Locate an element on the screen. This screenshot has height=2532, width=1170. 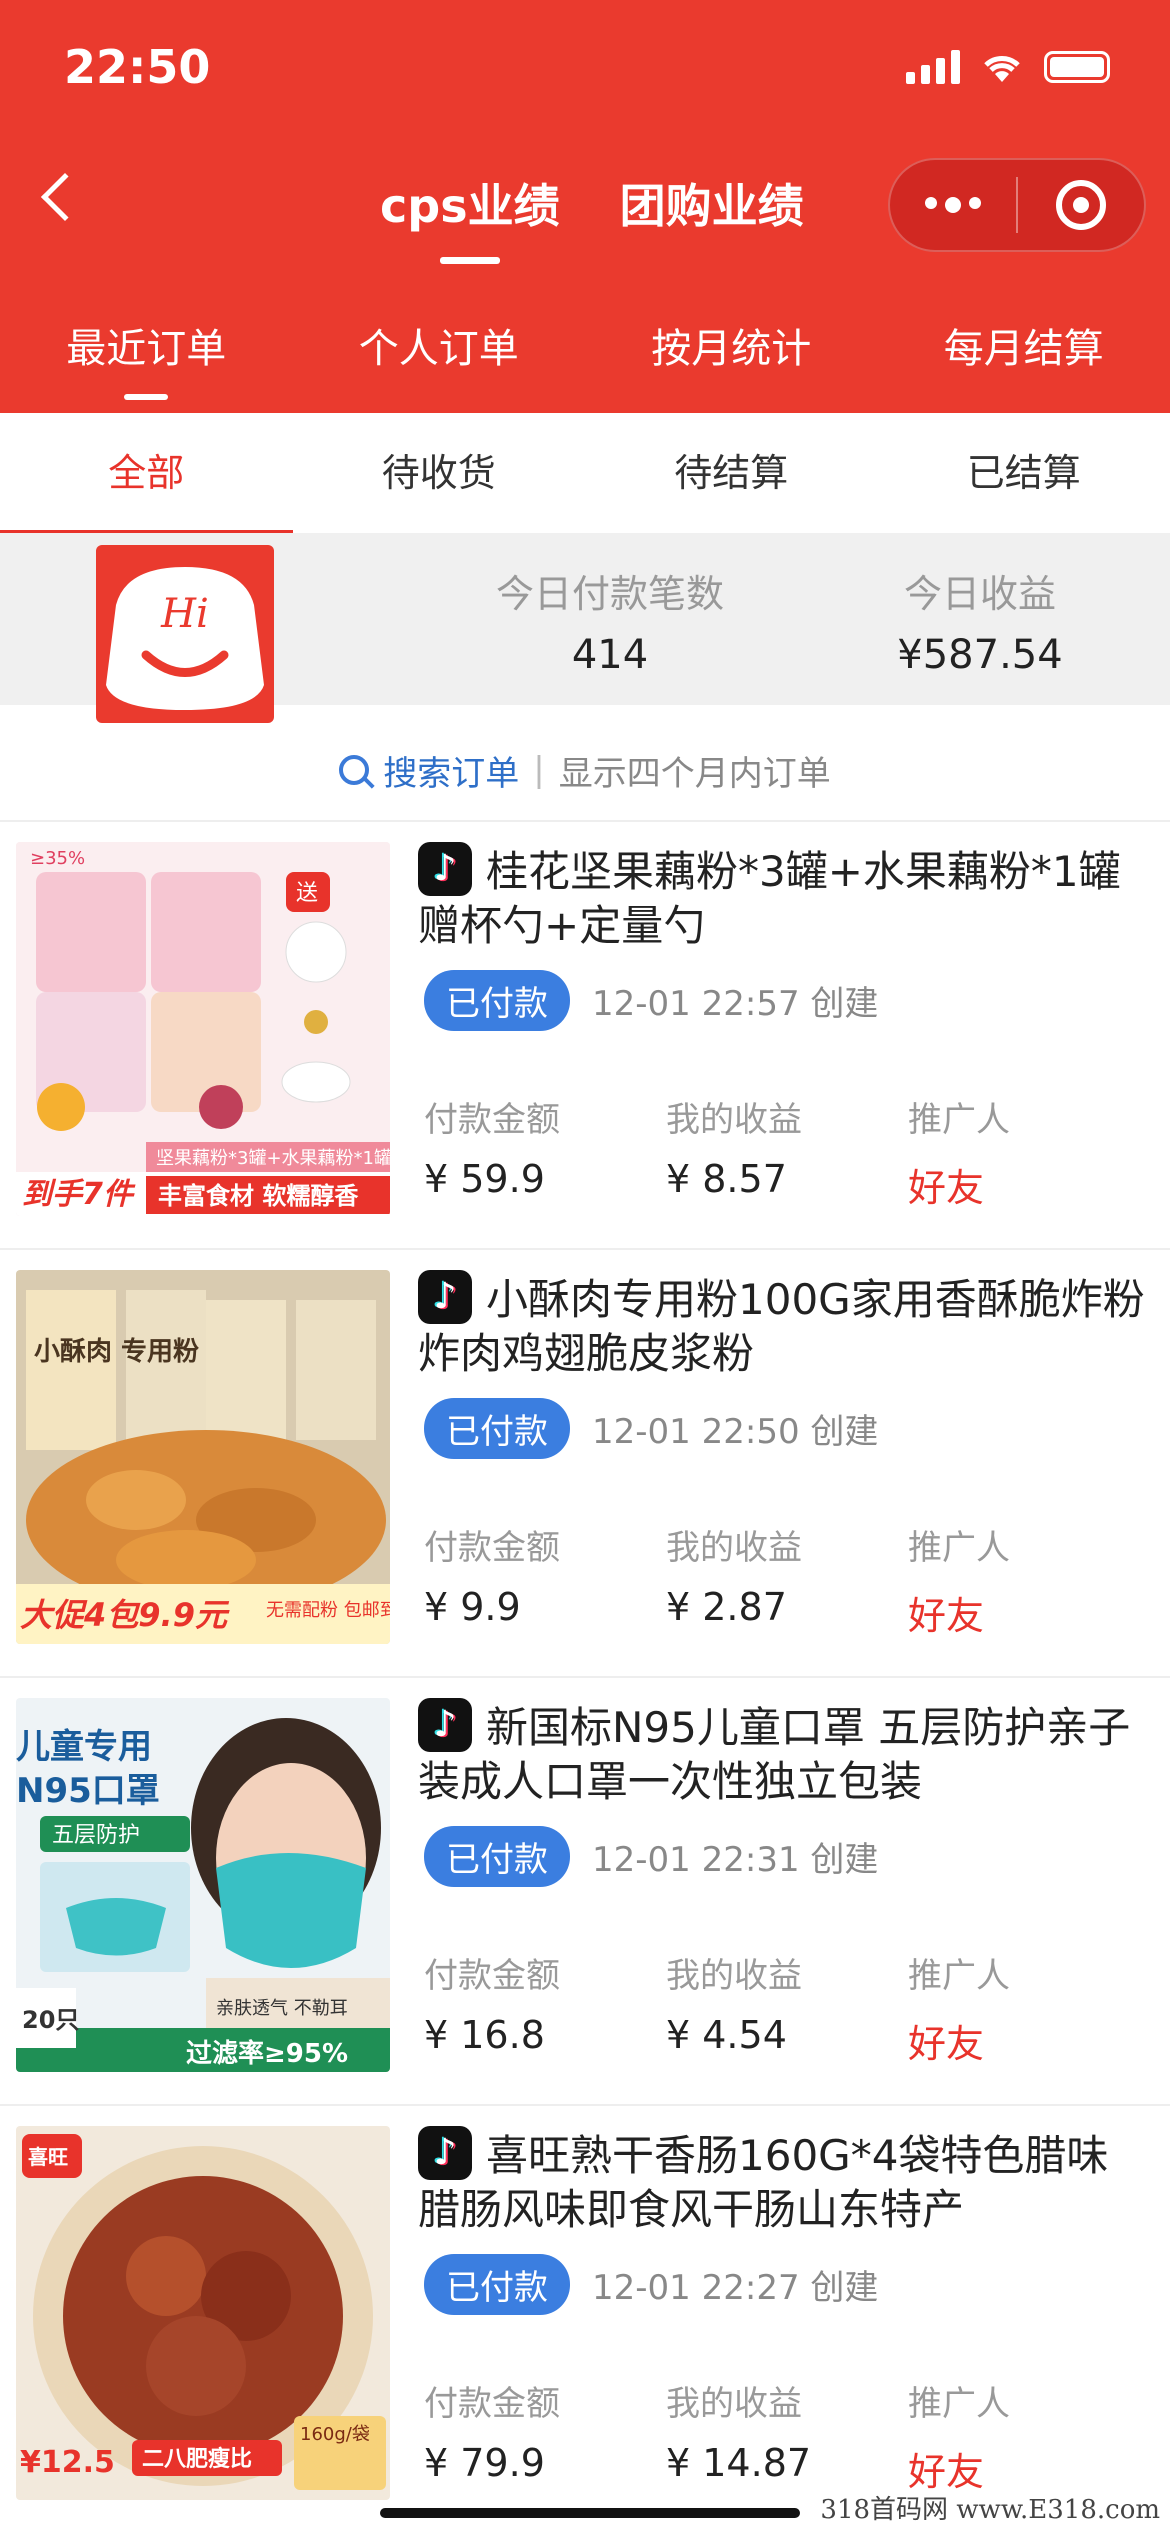
search-icon is located at coordinates (354, 770).